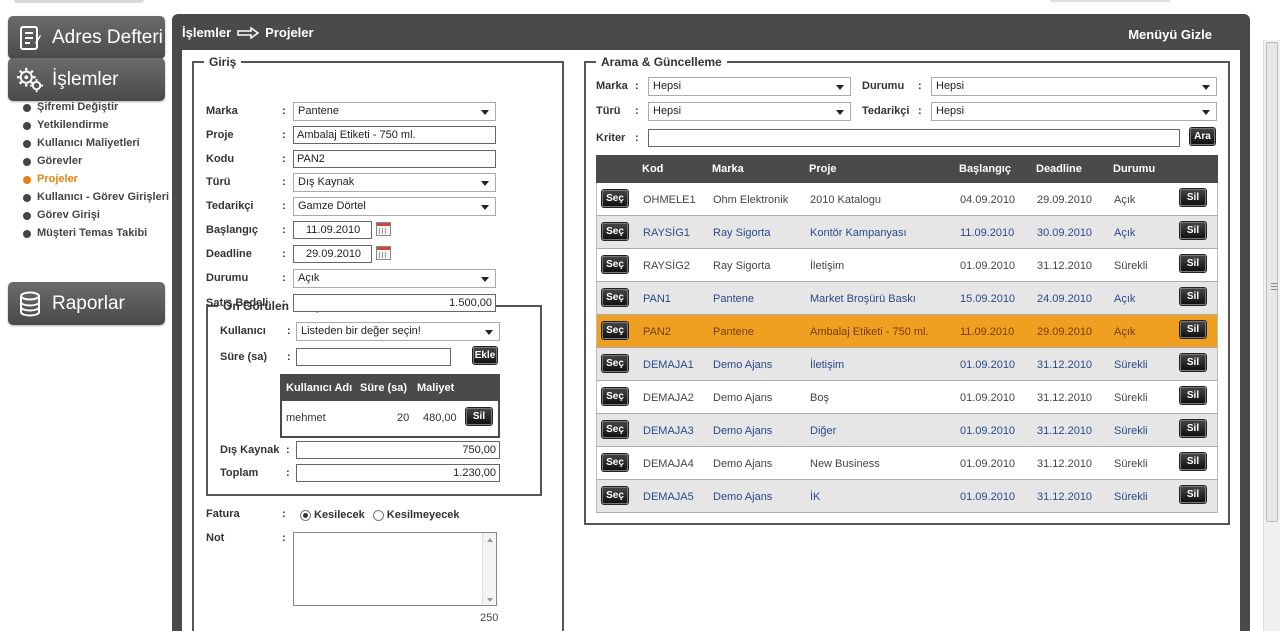 This screenshot has width=1280, height=631. Describe the element at coordinates (78, 107) in the screenshot. I see `sidebar-item-label: Şifremi Değiştir` at that location.